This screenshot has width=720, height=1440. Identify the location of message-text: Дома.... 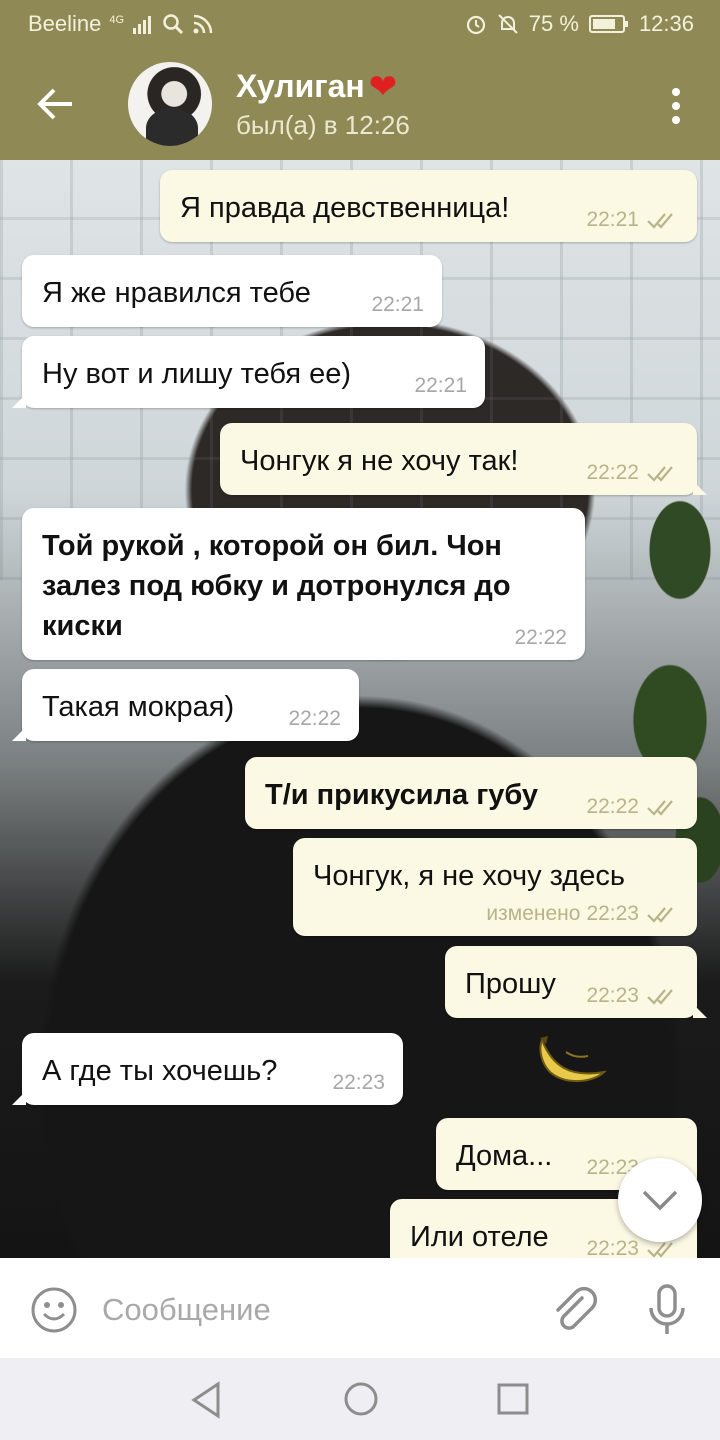
(504, 1156).